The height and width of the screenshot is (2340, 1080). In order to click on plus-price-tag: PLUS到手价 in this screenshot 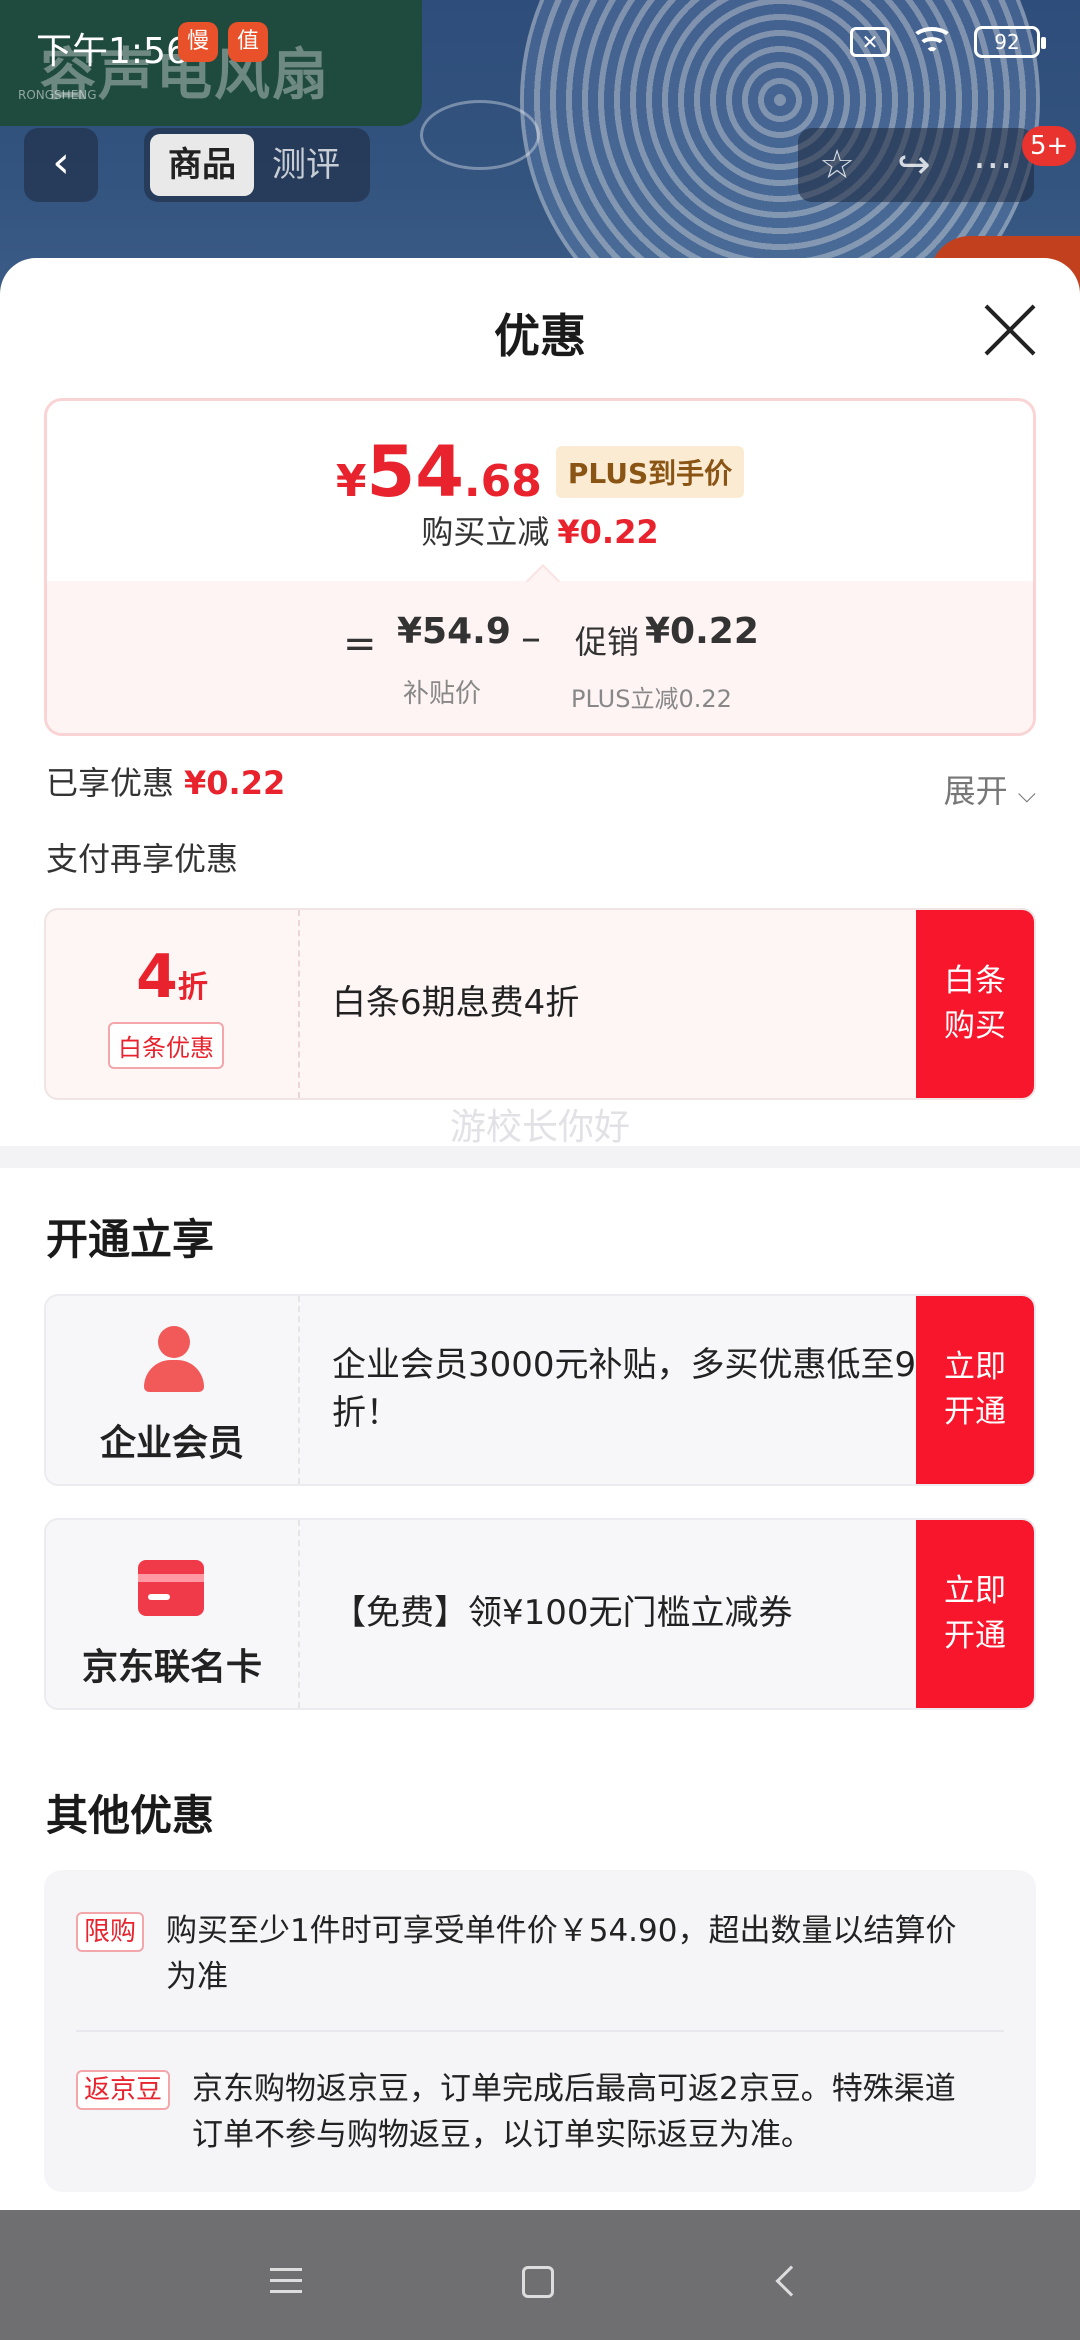, I will do `click(650, 472)`.